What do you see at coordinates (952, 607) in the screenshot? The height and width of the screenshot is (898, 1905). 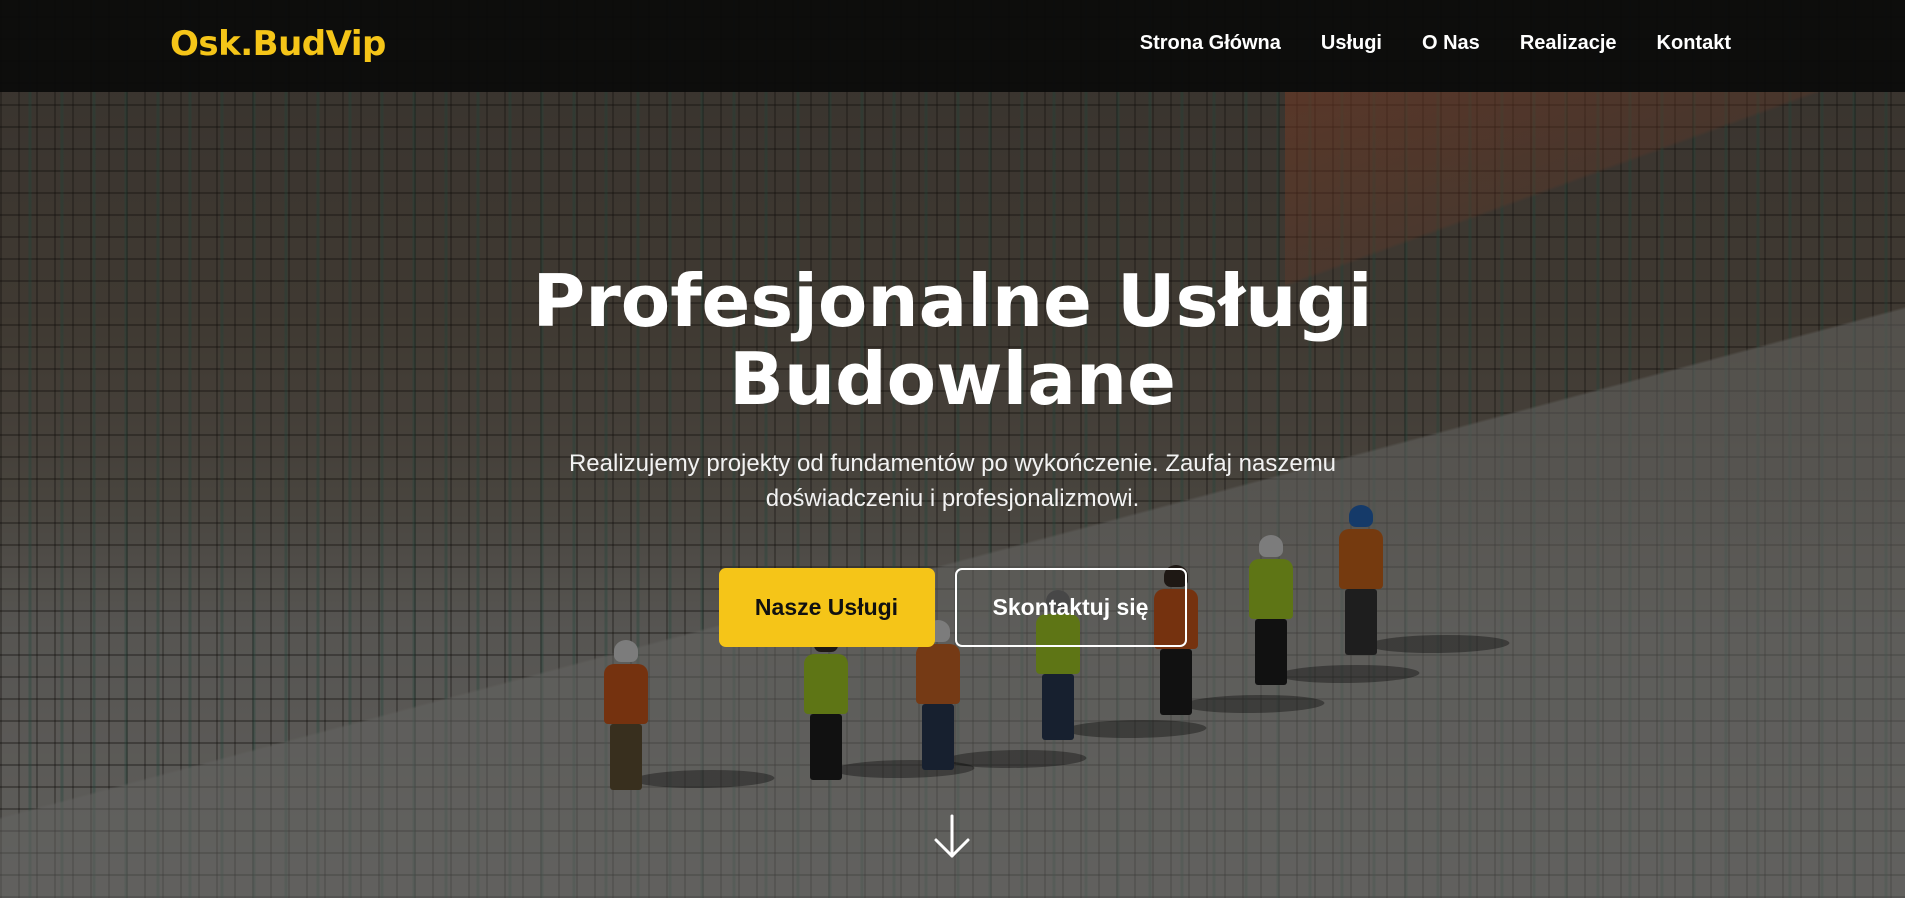 I see `hero-button-group: Nasze Usługi Skontaktuj się` at bounding box center [952, 607].